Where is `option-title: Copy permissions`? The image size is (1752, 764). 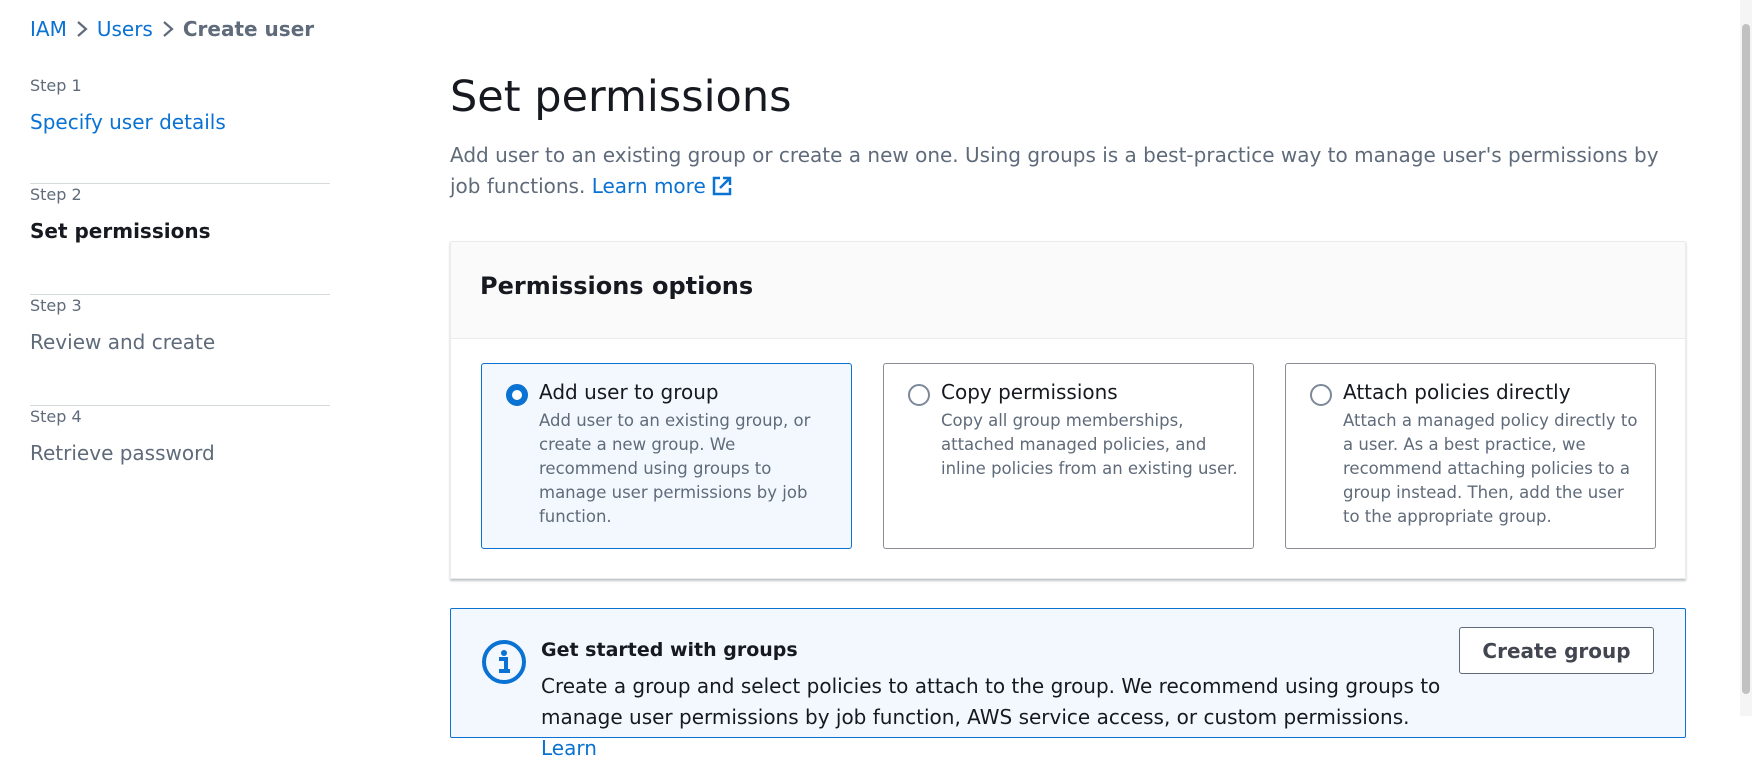
option-title: Copy permissions is located at coordinates (1029, 392).